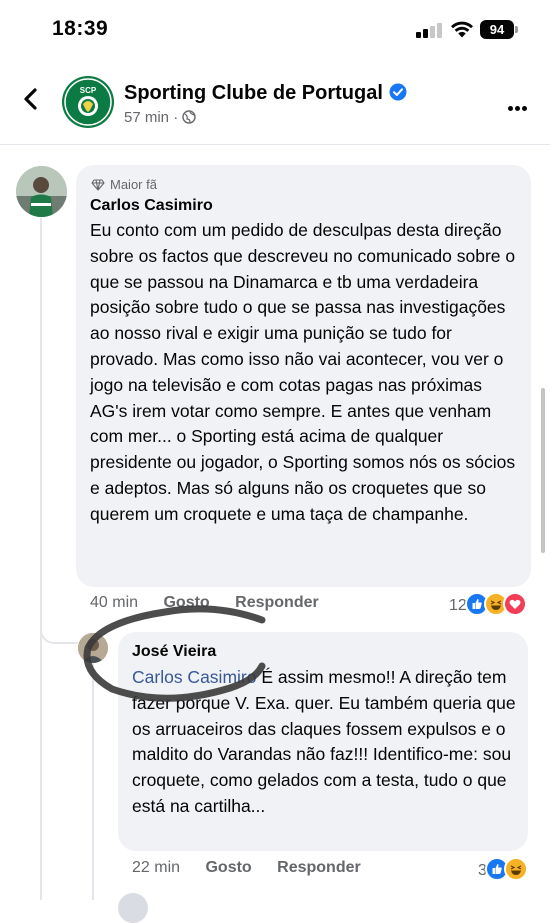 This screenshot has height=923, width=550. I want to click on battery-tip, so click(516, 29).